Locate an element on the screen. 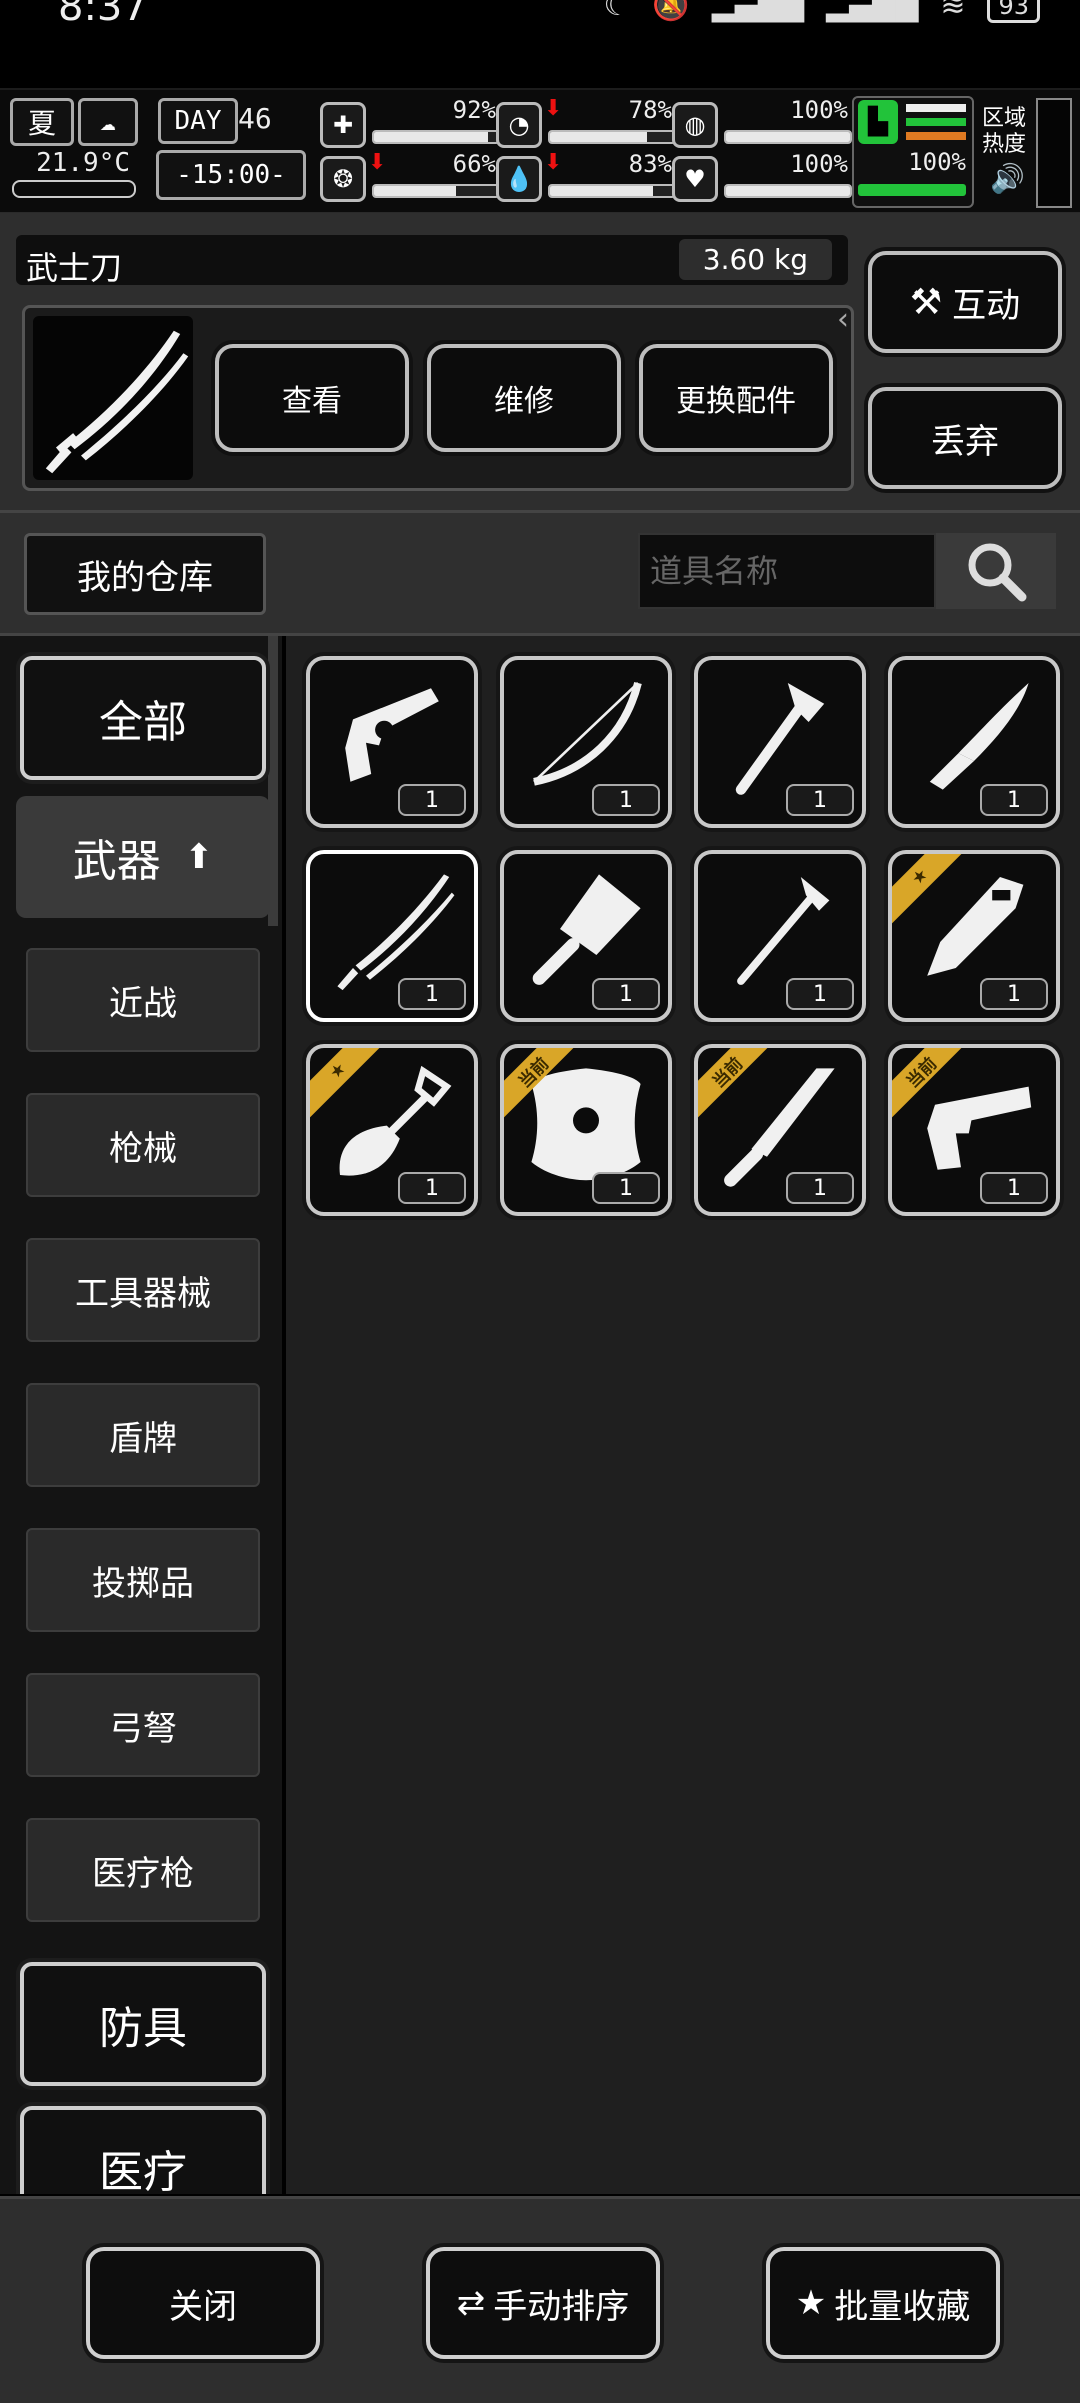  hammer-icon: ⚒ is located at coordinates (926, 302).